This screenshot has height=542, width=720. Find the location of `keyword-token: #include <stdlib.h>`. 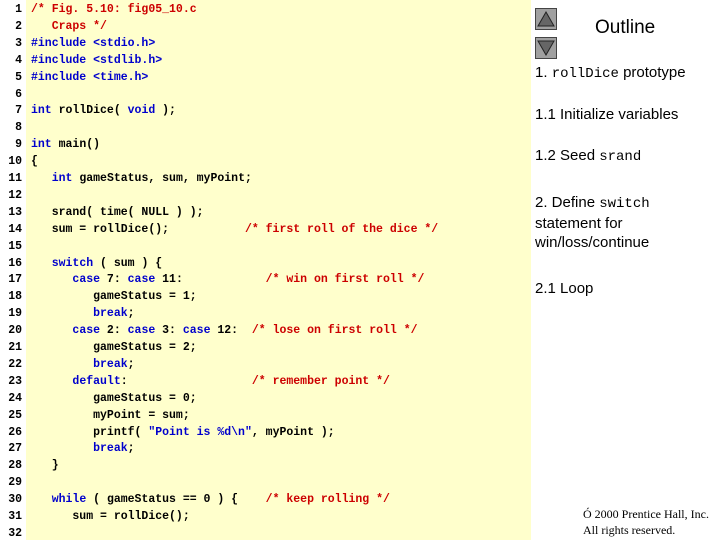

keyword-token: #include <stdlib.h> is located at coordinates (97, 60).